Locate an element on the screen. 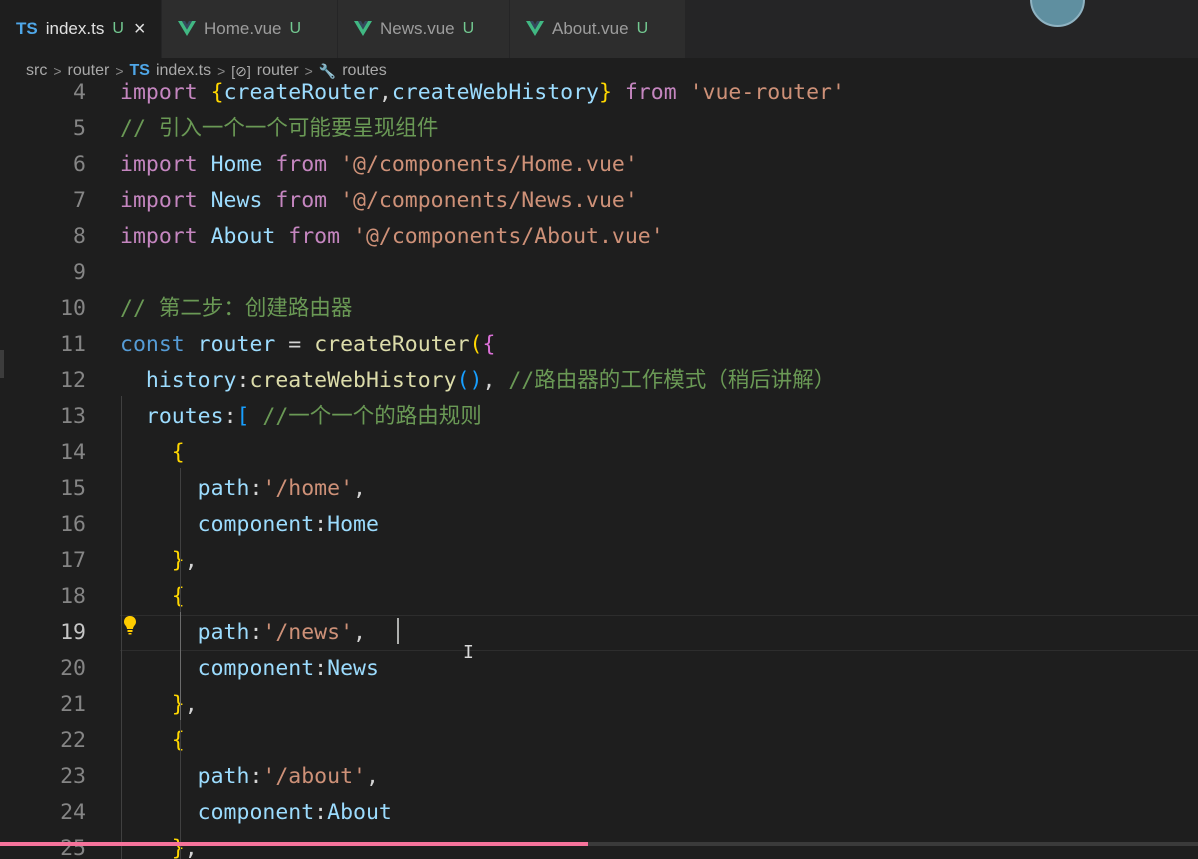 The width and height of the screenshot is (1198, 859). indent-guide-active is located at coordinates (180, 666).